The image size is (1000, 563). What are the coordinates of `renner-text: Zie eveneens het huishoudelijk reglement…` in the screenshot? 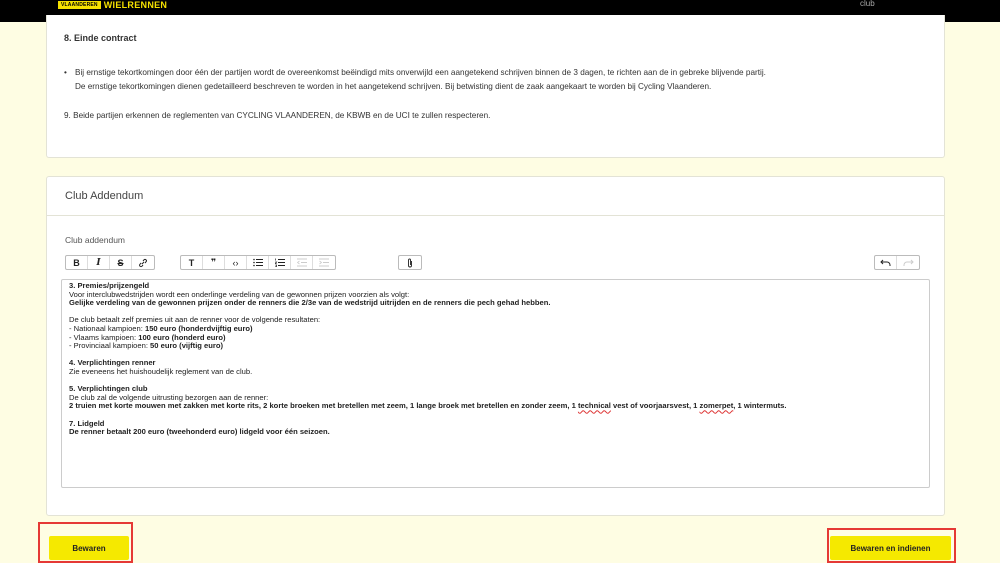 It's located at (161, 371).